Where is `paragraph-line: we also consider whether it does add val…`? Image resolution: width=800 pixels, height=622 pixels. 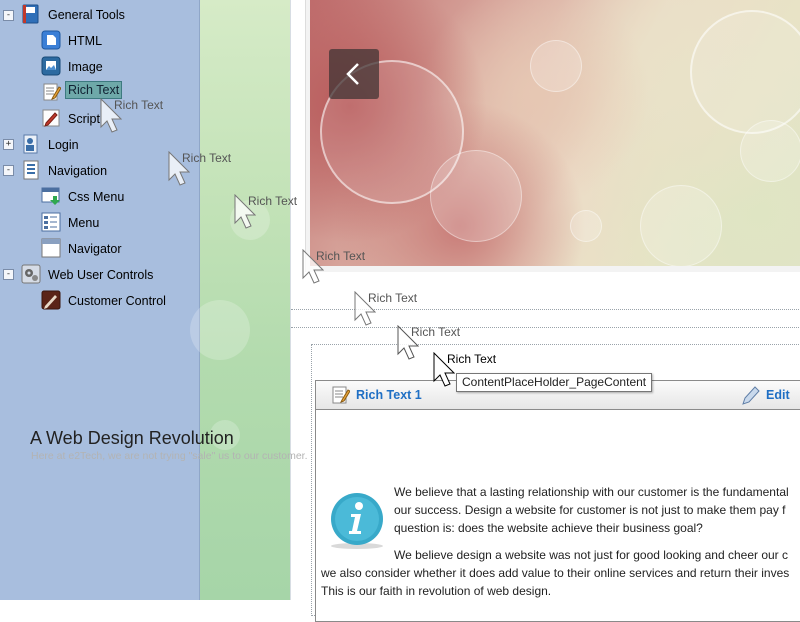
paragraph-line: we also consider whether it does add val… is located at coordinates (555, 573).